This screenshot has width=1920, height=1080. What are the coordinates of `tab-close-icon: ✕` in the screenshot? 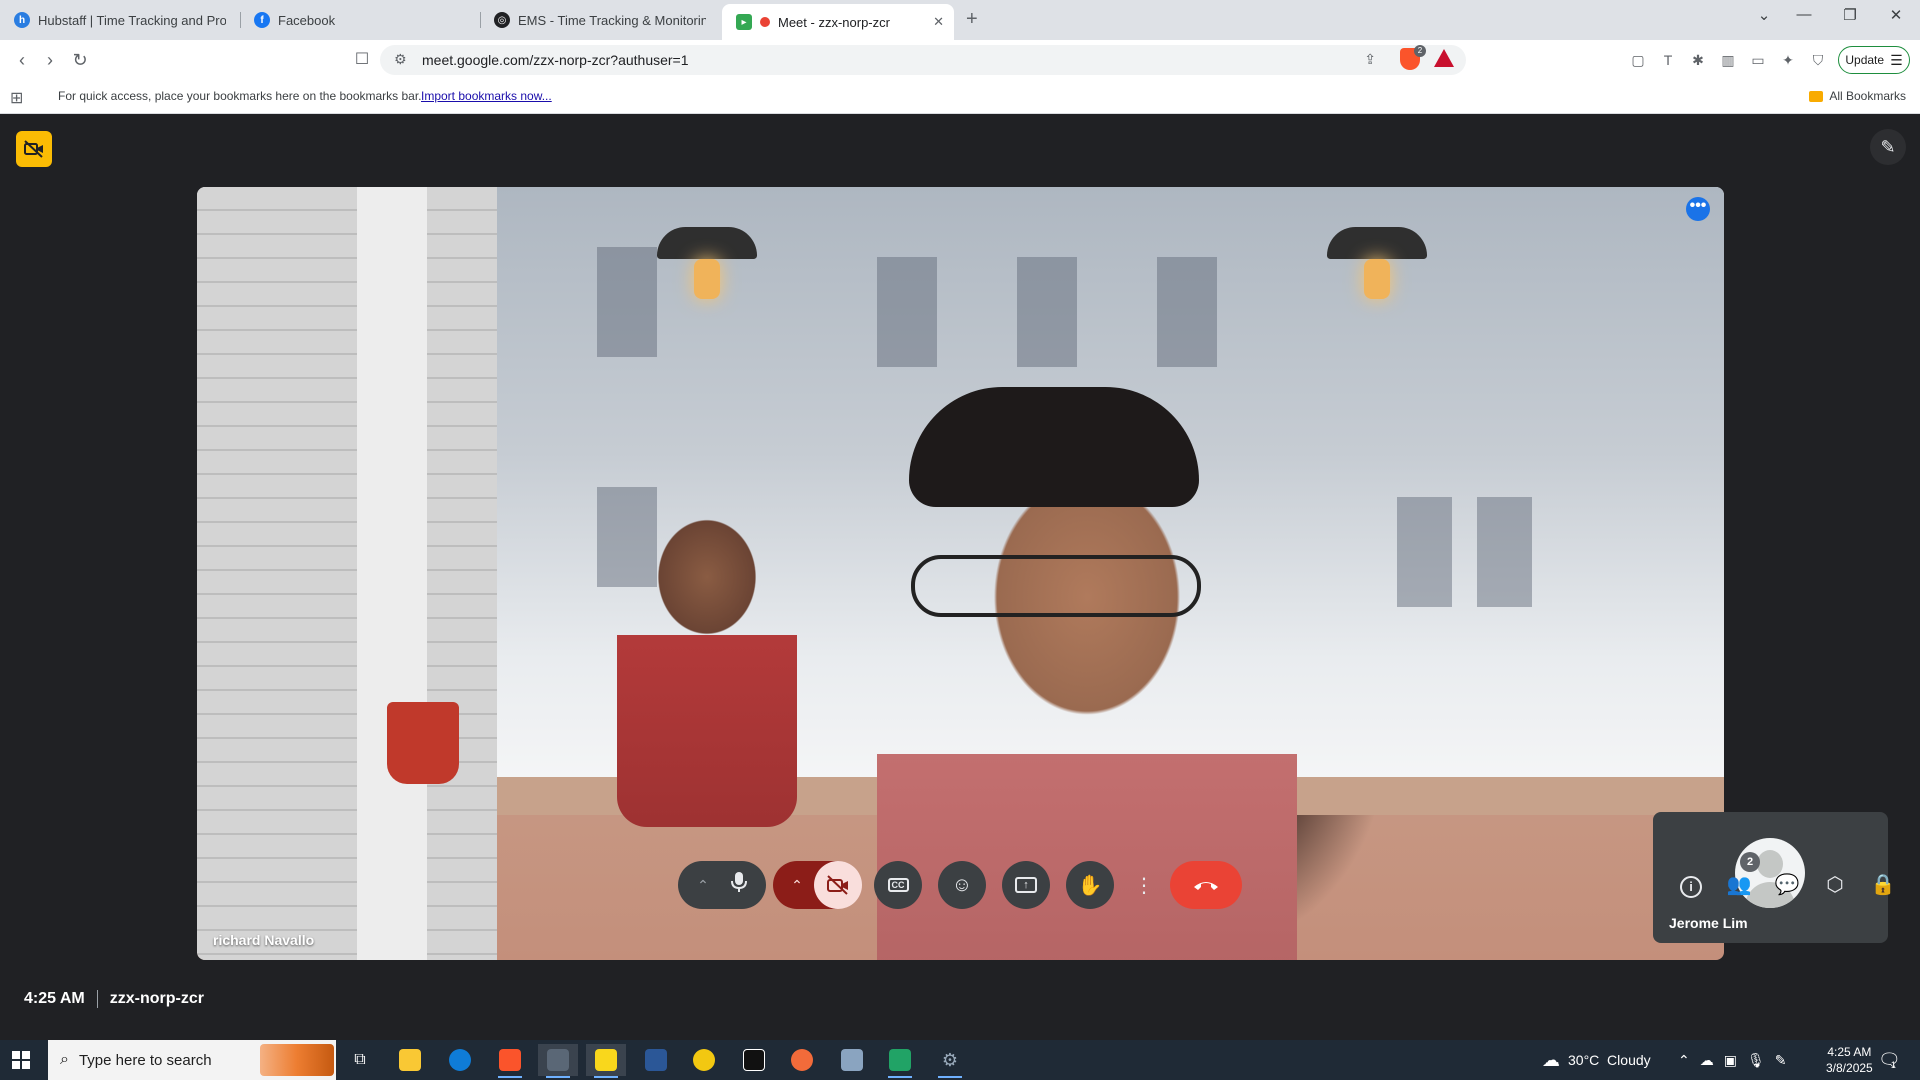 It's located at (938, 22).